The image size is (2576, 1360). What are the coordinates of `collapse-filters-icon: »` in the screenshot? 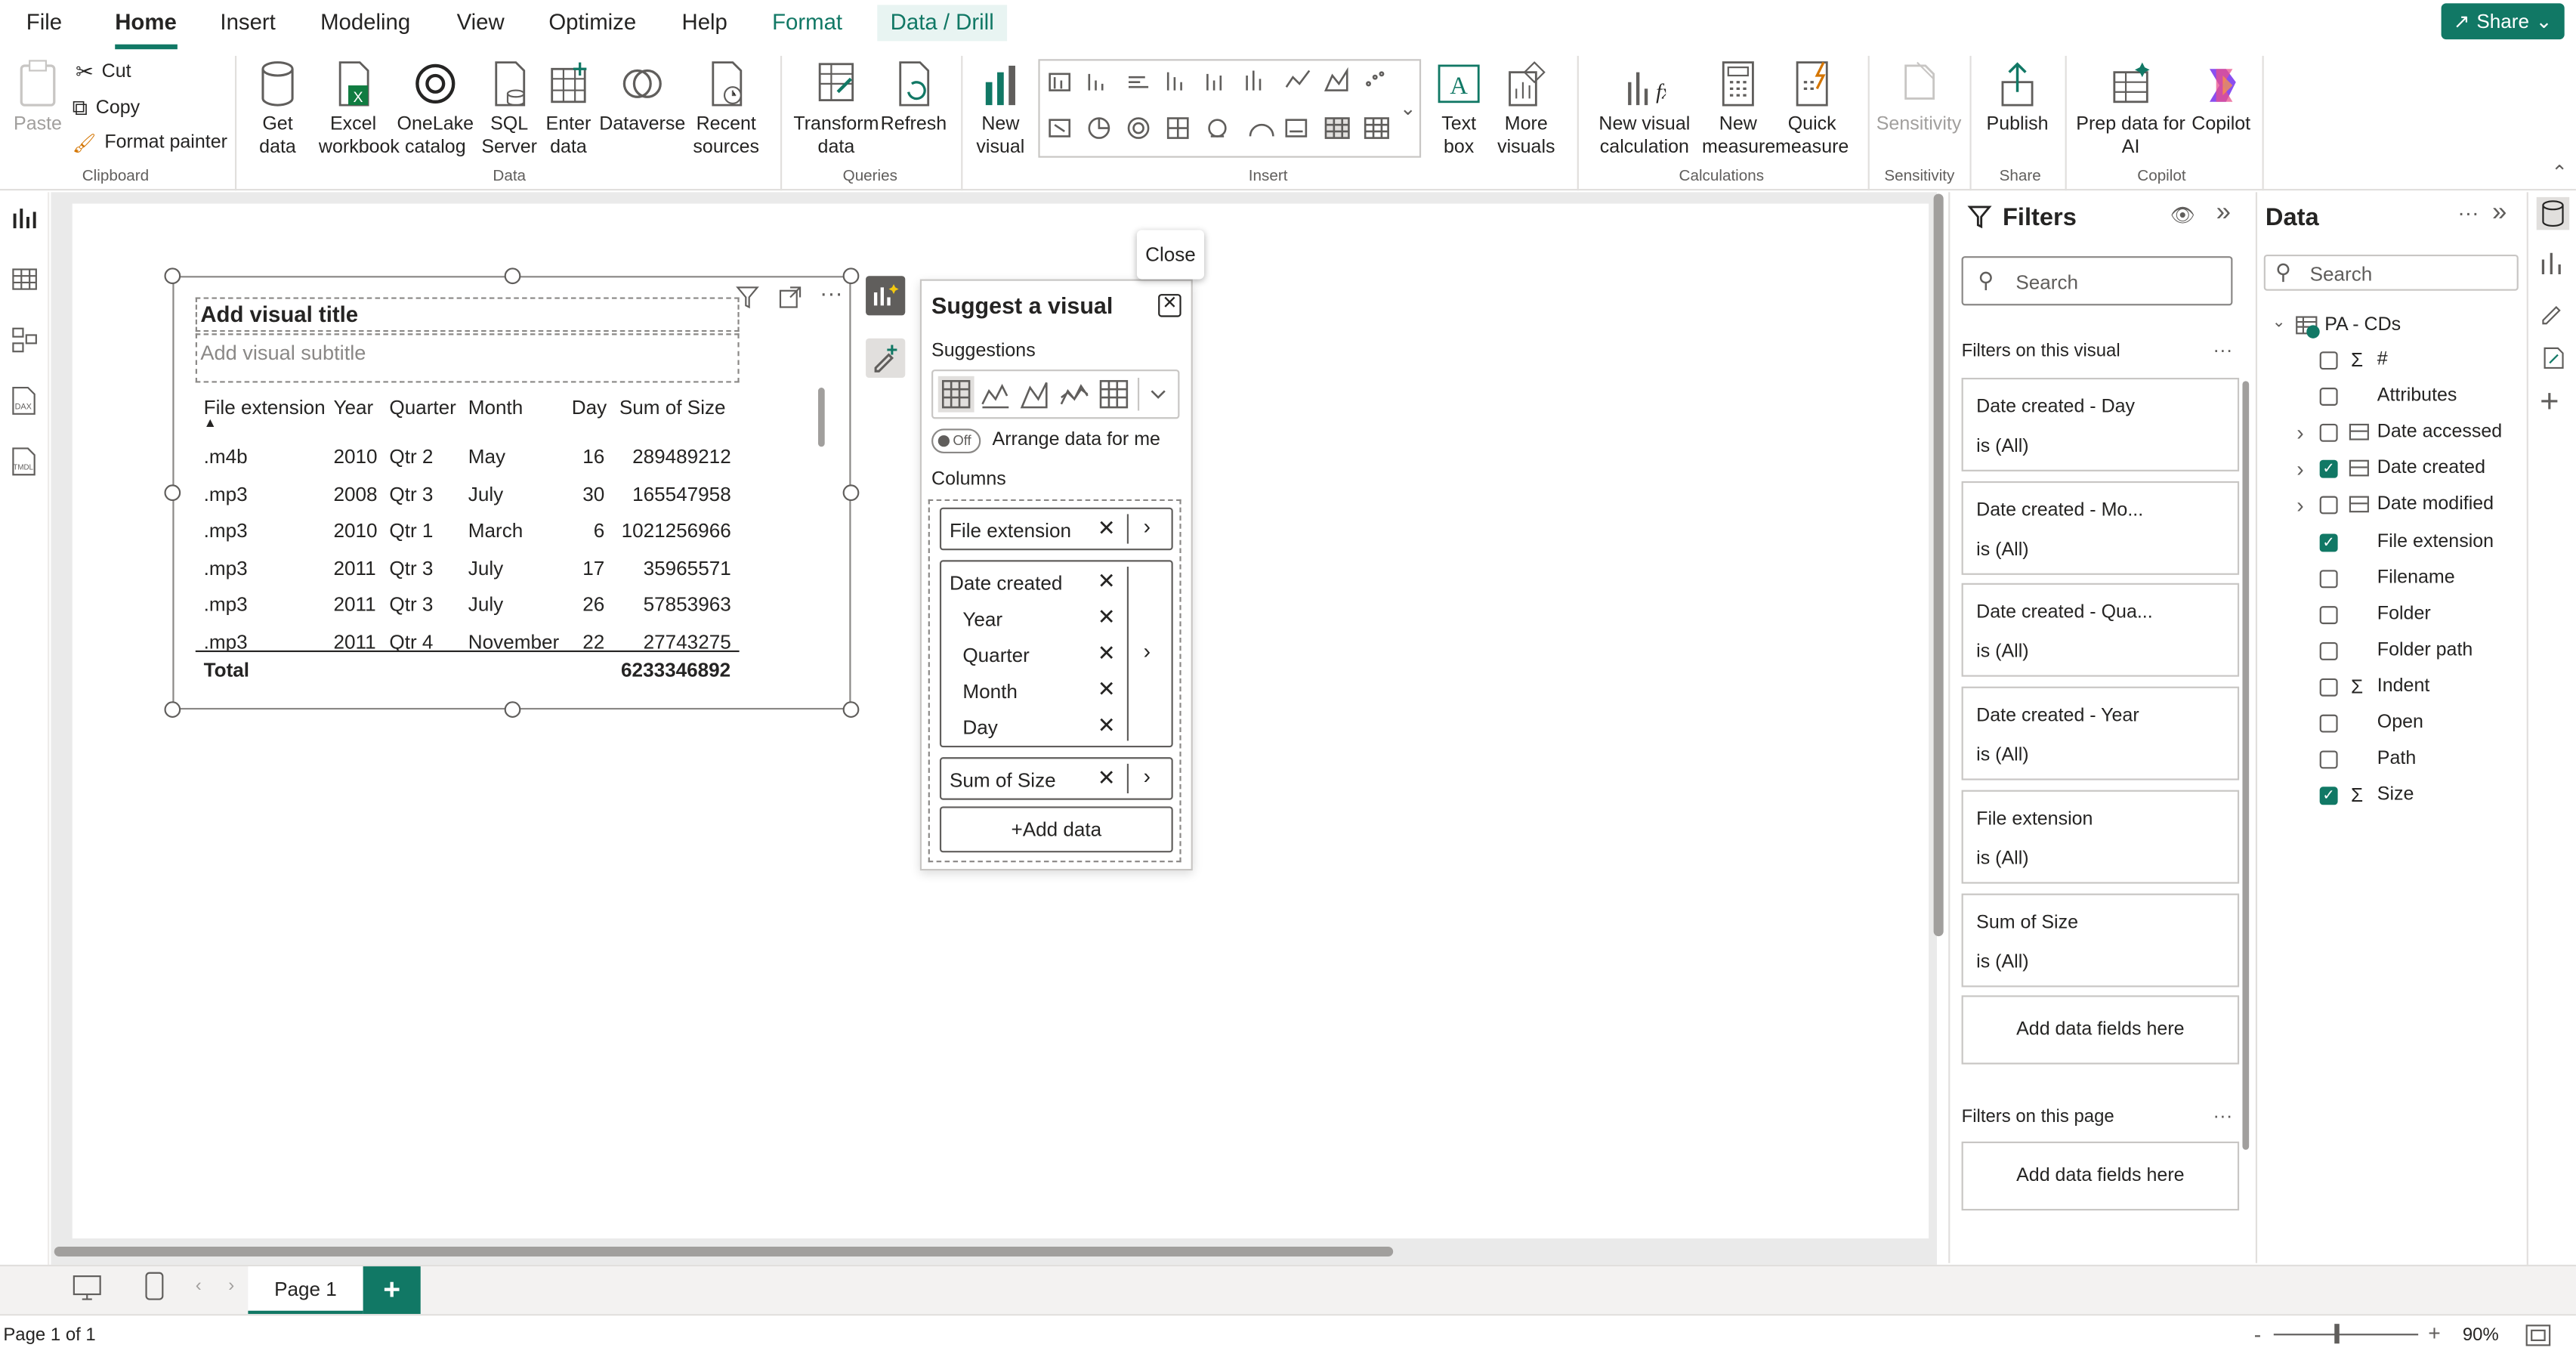 It's located at (2223, 213).